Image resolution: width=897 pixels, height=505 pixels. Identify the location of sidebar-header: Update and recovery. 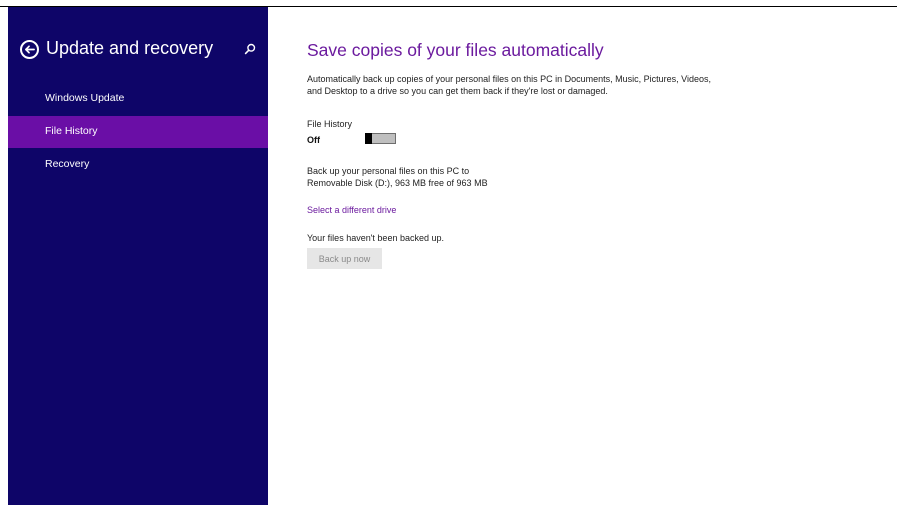
(138, 47).